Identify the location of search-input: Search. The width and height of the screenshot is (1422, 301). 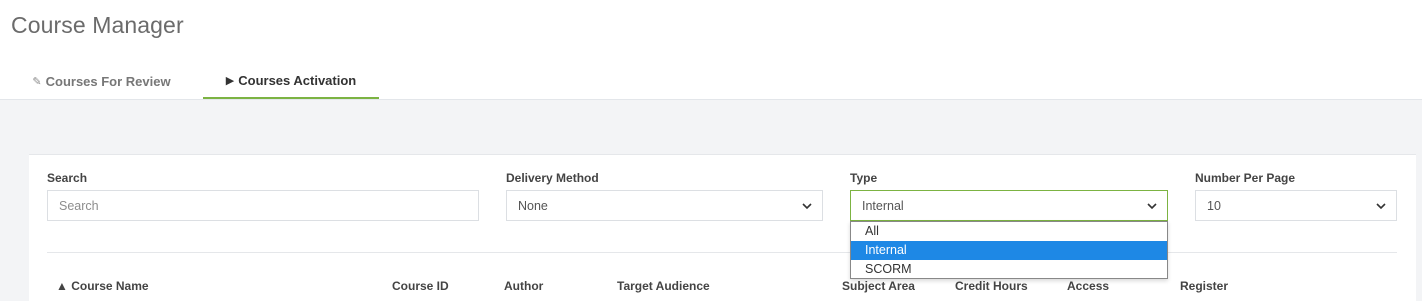
(263, 205).